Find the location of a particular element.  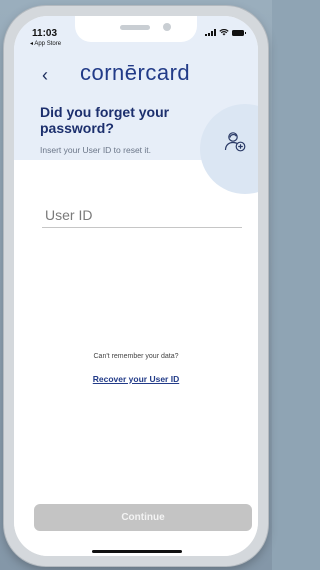

signal-icon is located at coordinates (210, 32).